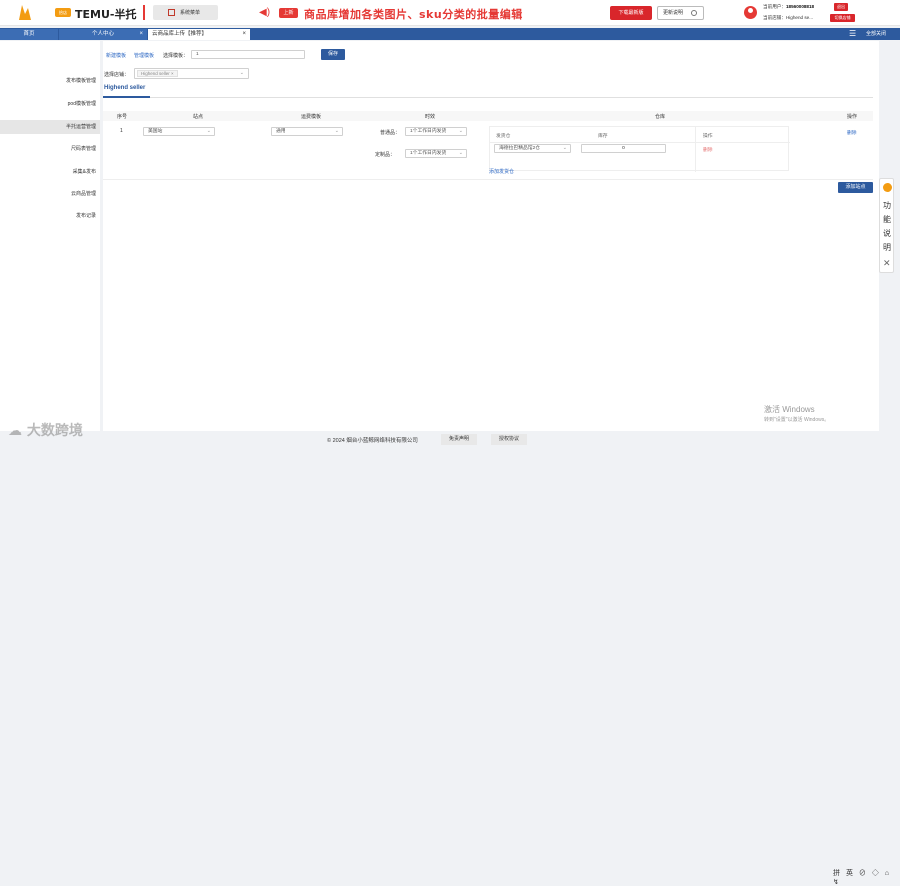 Image resolution: width=900 pixels, height=886 pixels. I want to click on shop-tag-label: Highend seller, so click(155, 73).